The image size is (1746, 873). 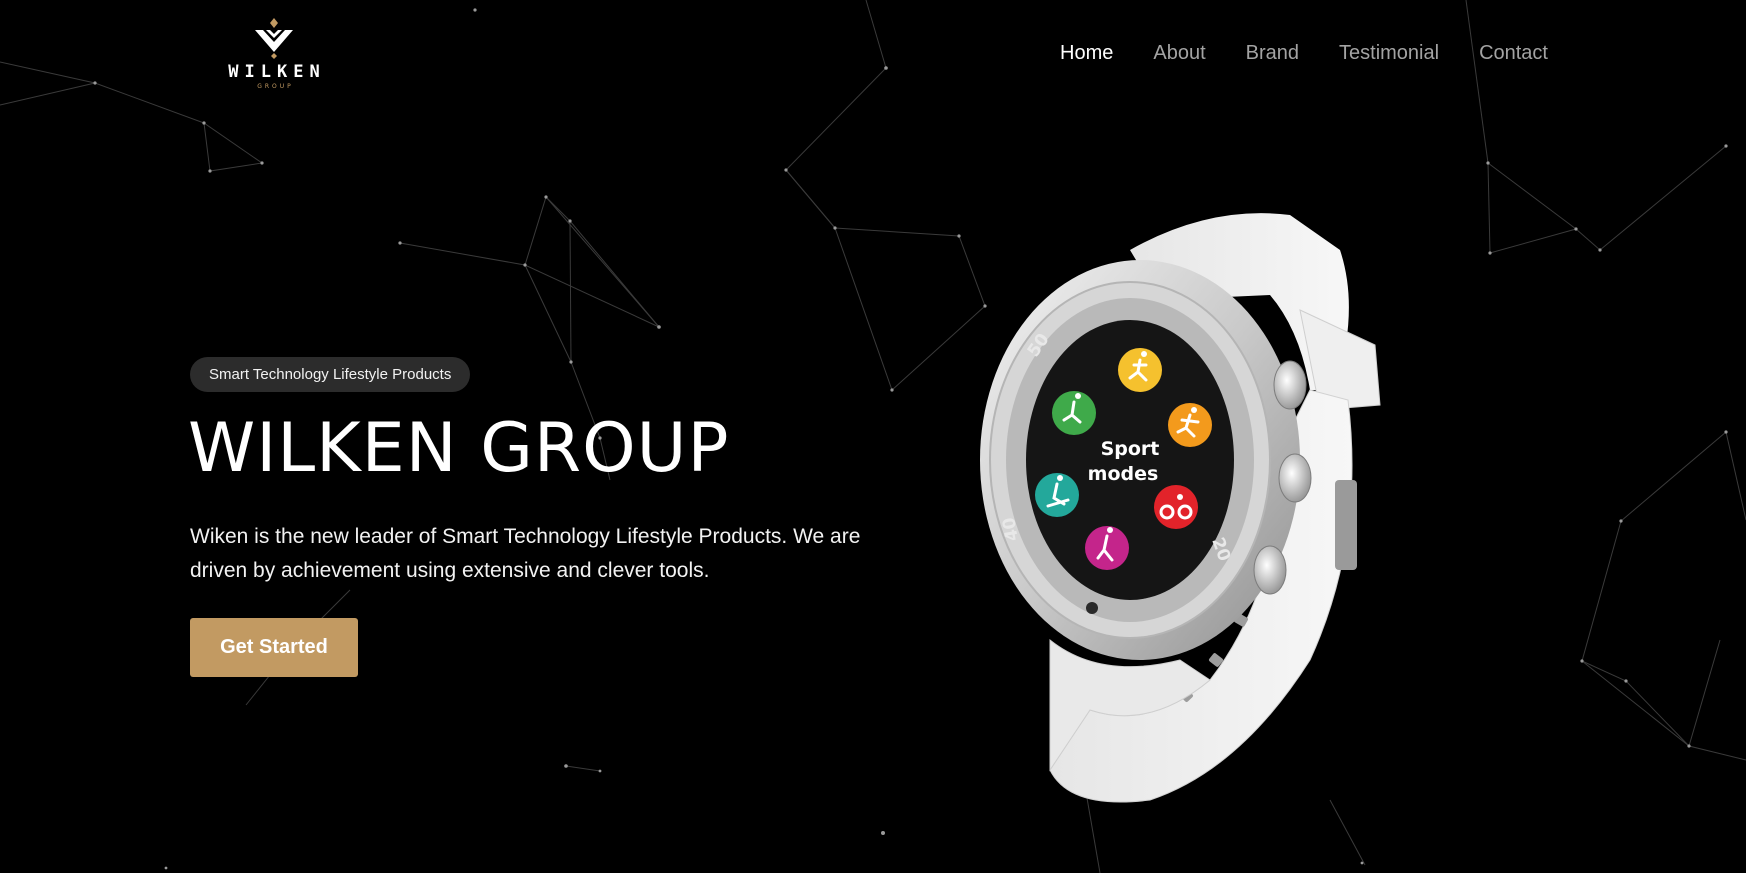 I want to click on screen-text-sport: Sport, so click(x=1130, y=449).